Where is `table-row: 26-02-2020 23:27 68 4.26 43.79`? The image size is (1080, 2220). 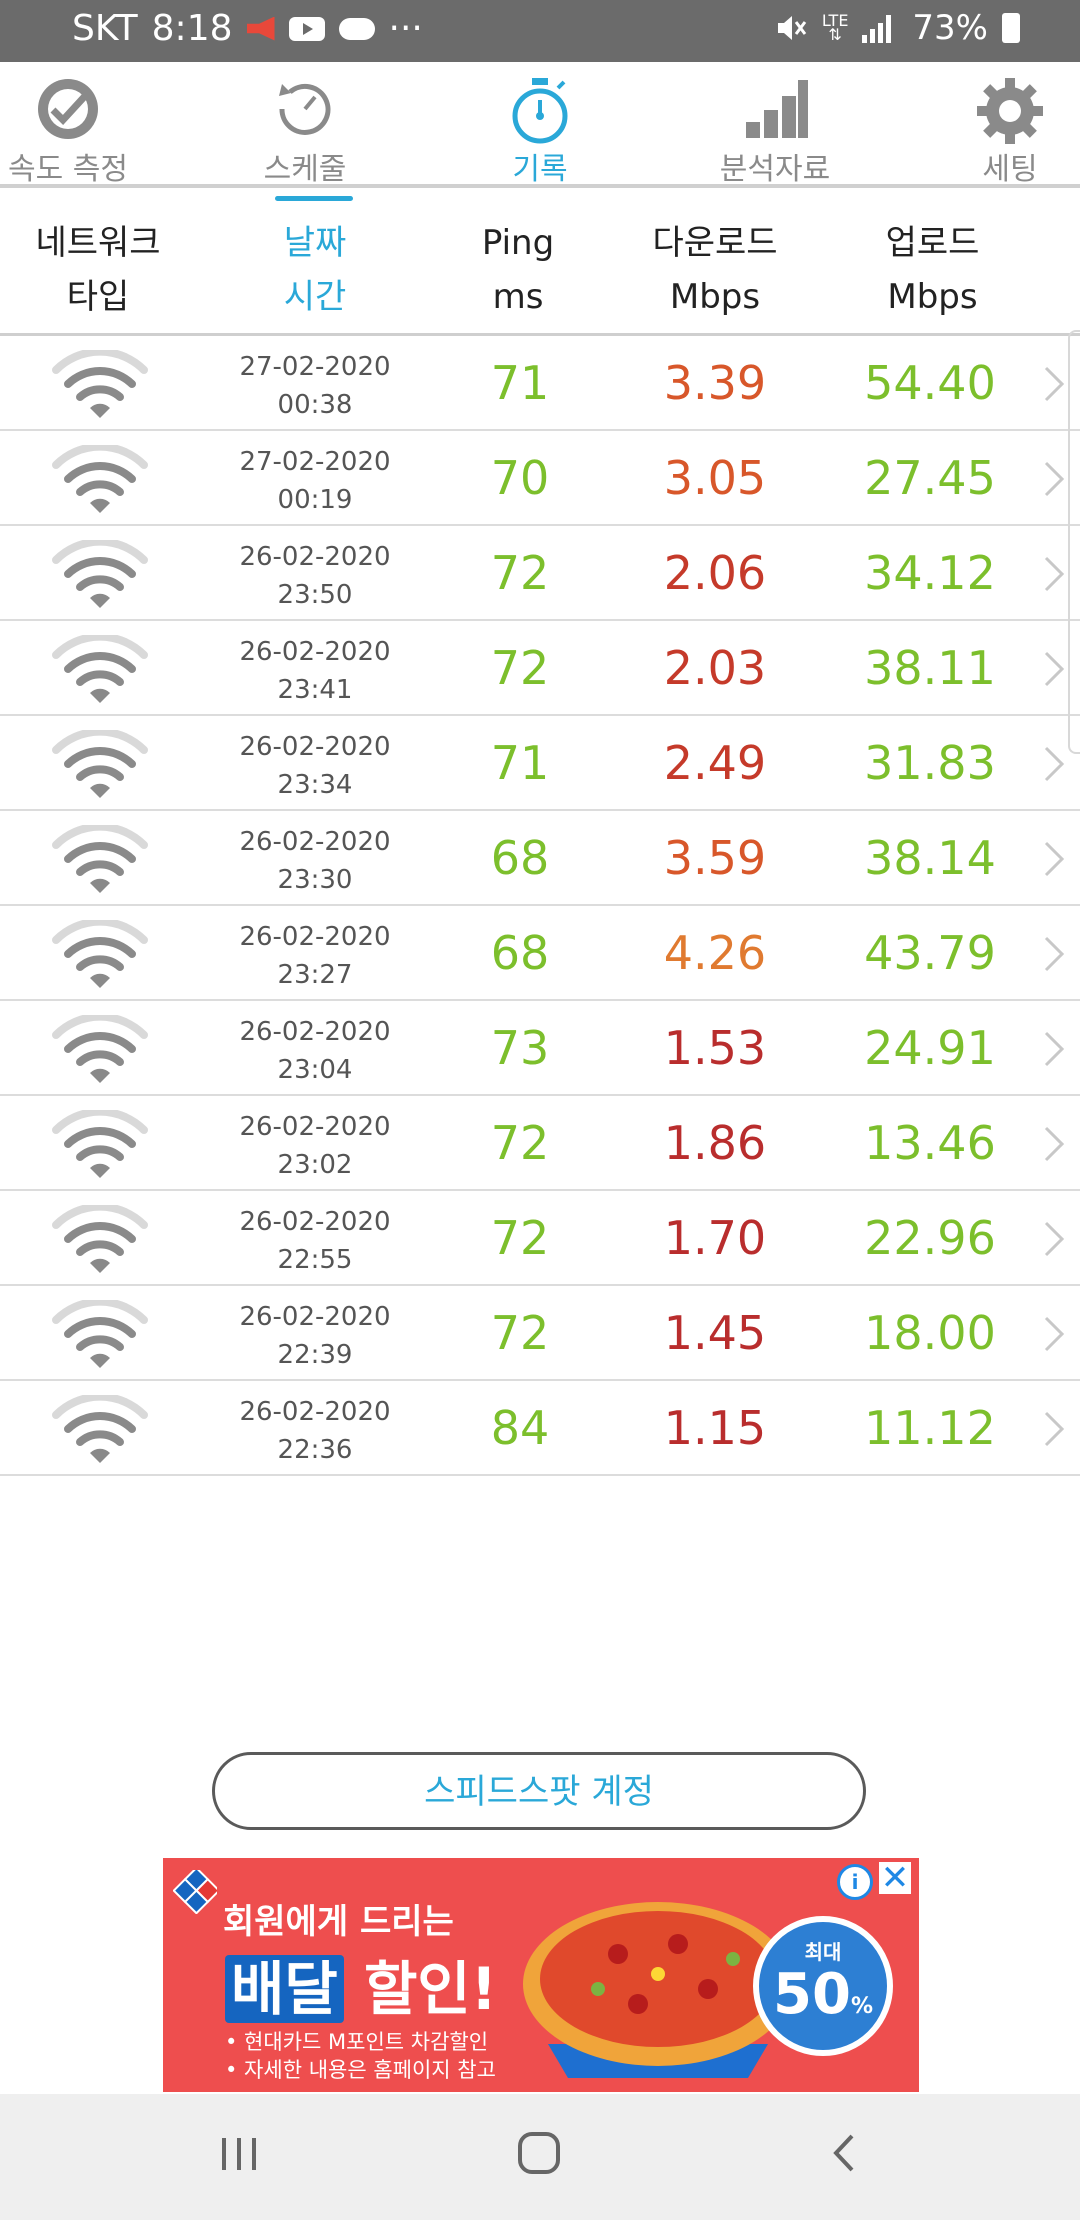
table-row: 26-02-2020 23:27 68 4.26 43.79 is located at coordinates (540, 953).